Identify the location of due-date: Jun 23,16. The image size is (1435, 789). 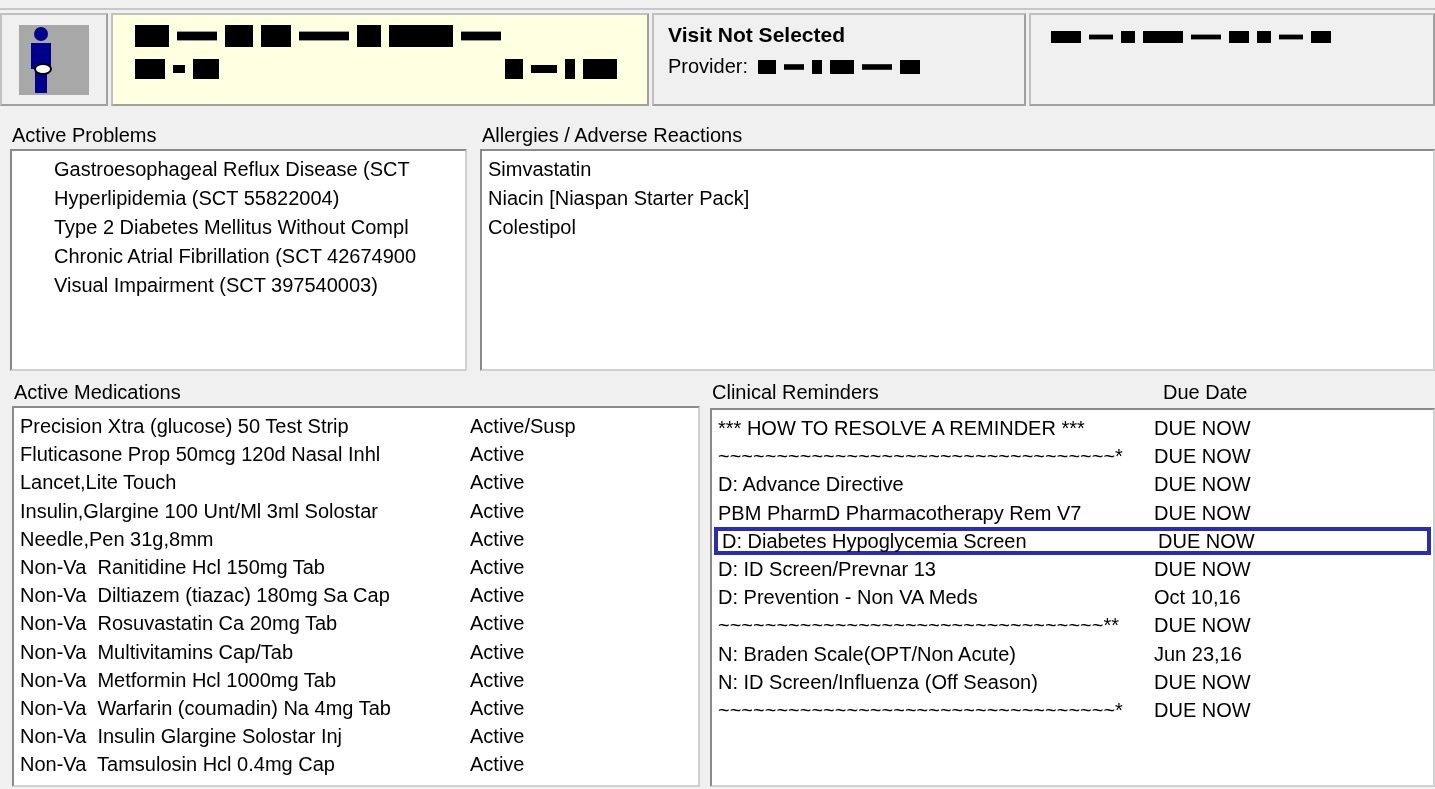
(1198, 654).